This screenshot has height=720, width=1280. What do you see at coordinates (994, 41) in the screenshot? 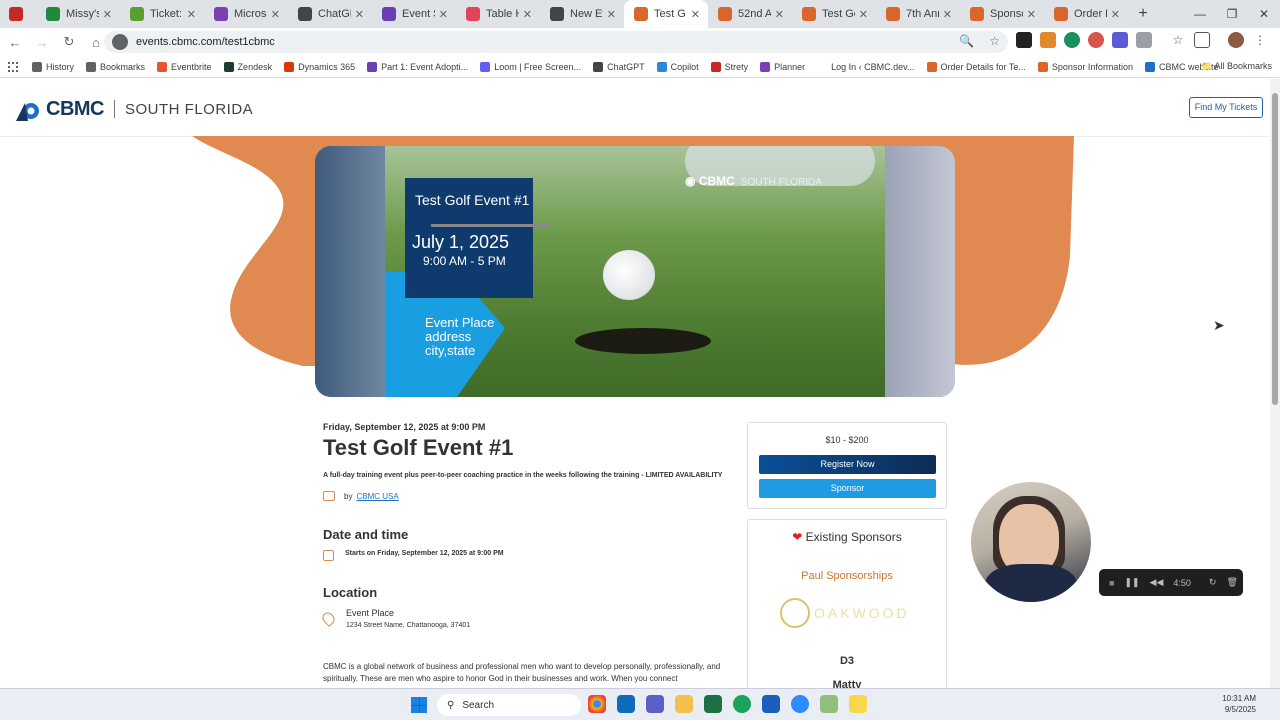
I see `bookmark-star-icon: ☆` at bounding box center [994, 41].